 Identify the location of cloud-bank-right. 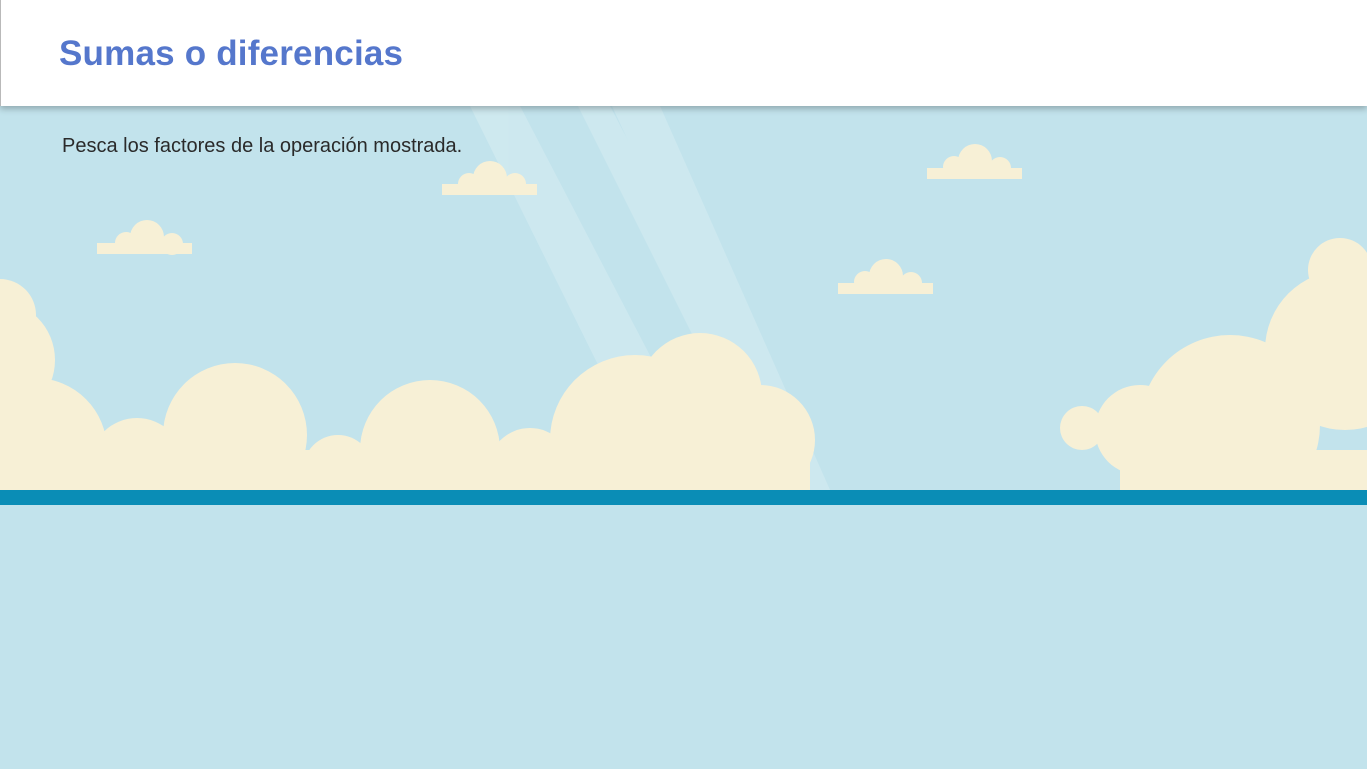
(1213, 376).